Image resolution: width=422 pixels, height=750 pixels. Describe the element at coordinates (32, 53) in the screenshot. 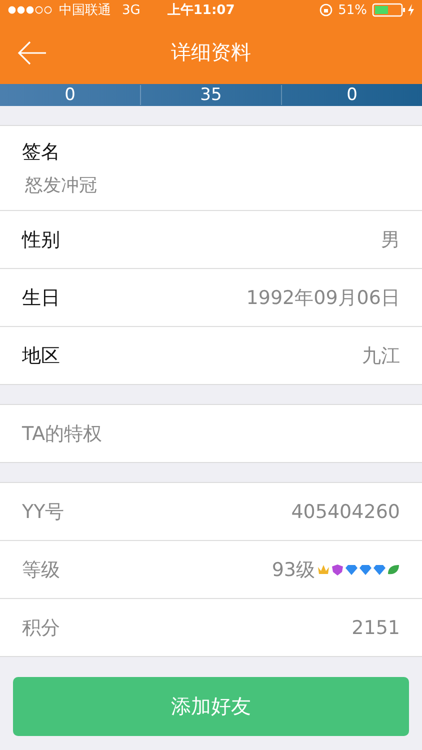

I see `back-arrow-icon` at that location.